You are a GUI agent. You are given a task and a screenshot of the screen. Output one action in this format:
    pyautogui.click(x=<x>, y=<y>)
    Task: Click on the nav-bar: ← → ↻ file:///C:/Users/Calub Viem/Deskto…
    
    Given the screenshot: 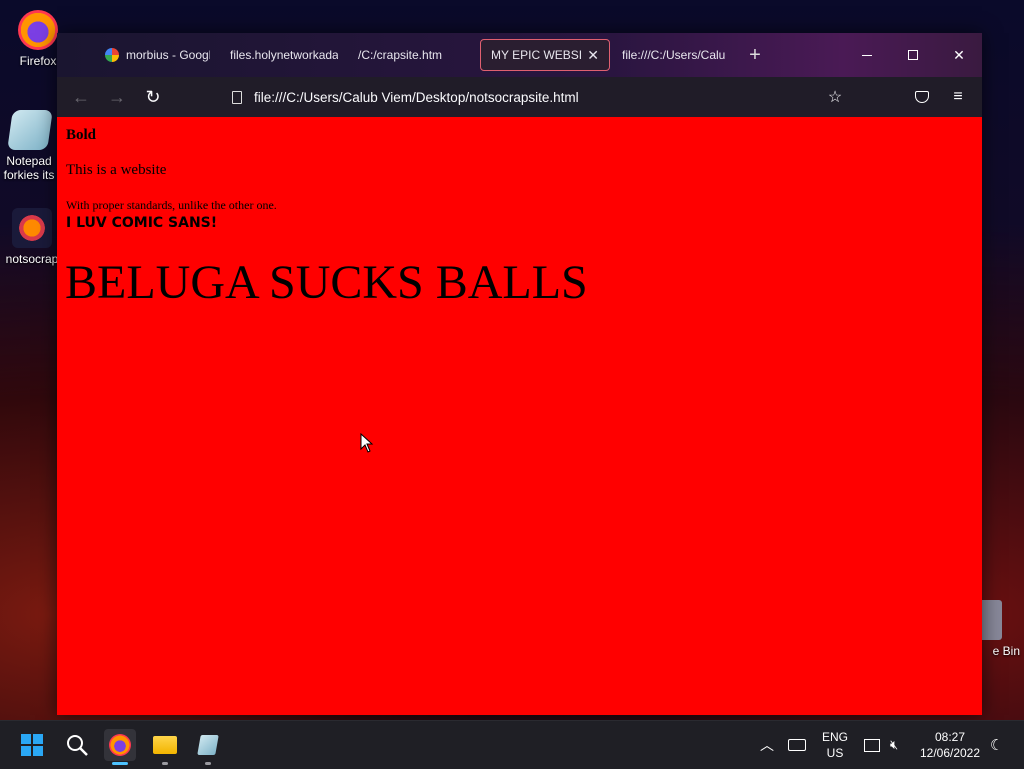 What is the action you would take?
    pyautogui.click(x=519, y=97)
    